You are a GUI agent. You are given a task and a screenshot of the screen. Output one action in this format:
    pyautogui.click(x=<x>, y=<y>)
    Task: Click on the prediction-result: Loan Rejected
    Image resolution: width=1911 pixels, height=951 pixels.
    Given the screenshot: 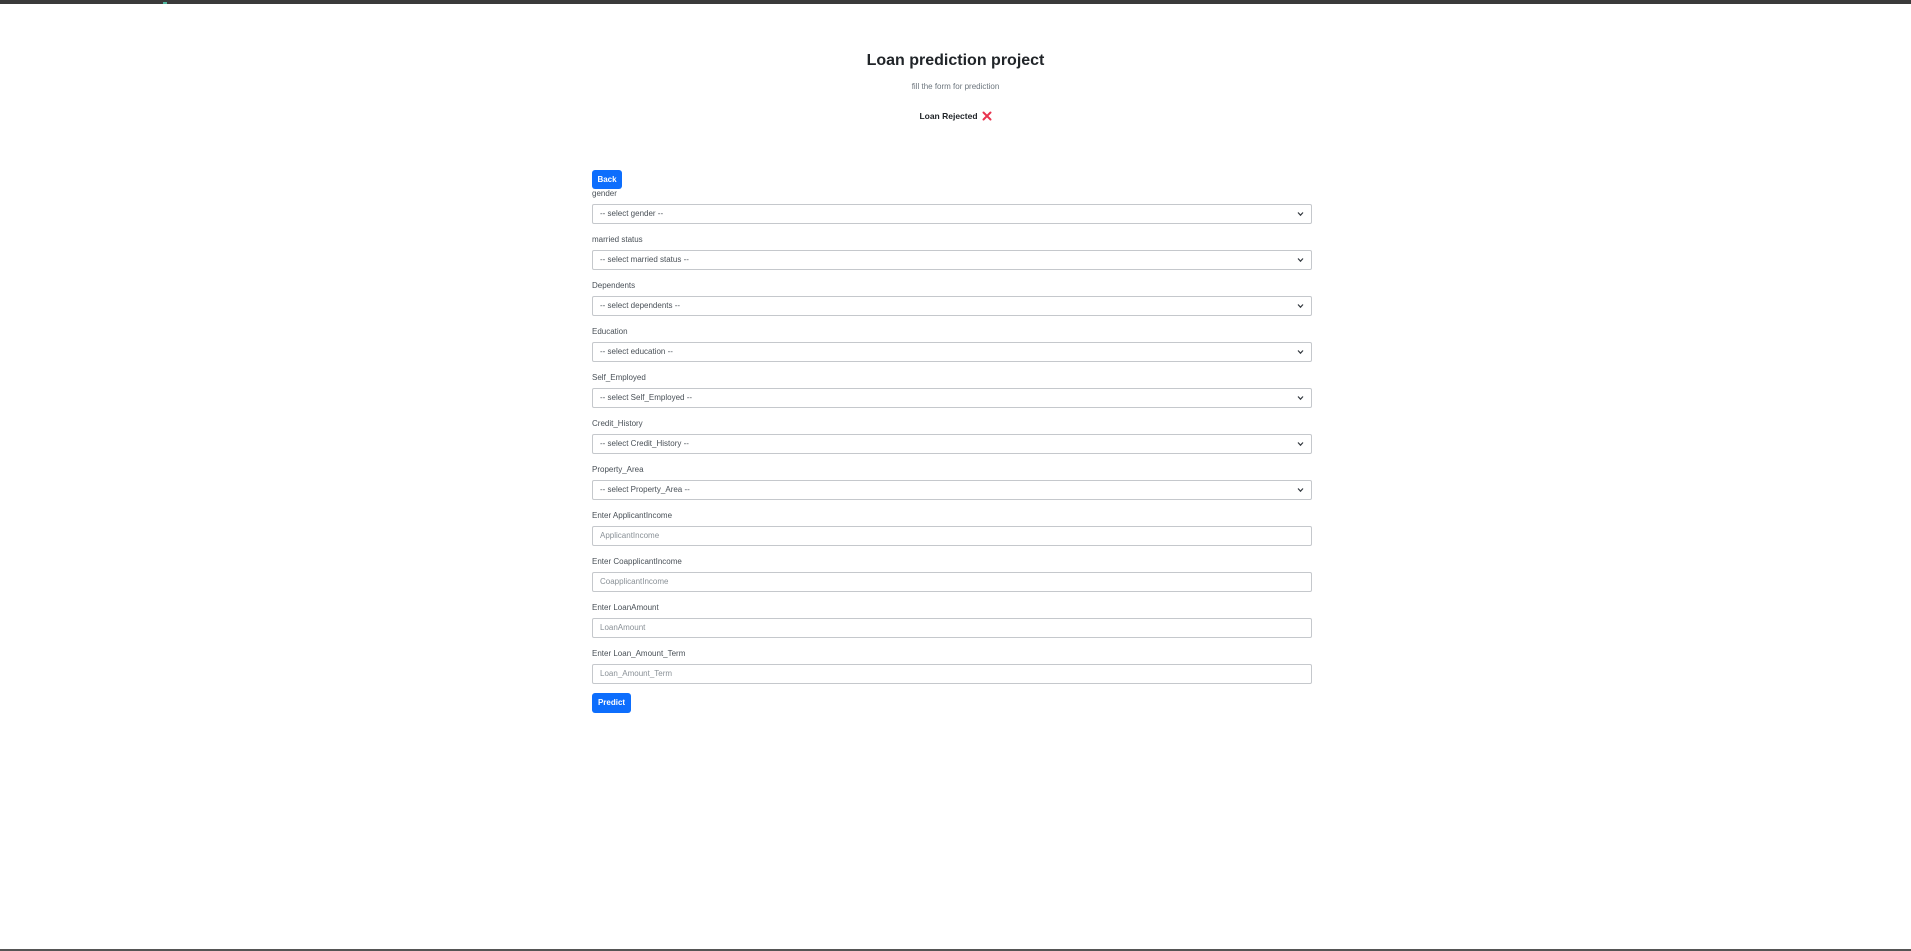 What is the action you would take?
    pyautogui.click(x=955, y=116)
    